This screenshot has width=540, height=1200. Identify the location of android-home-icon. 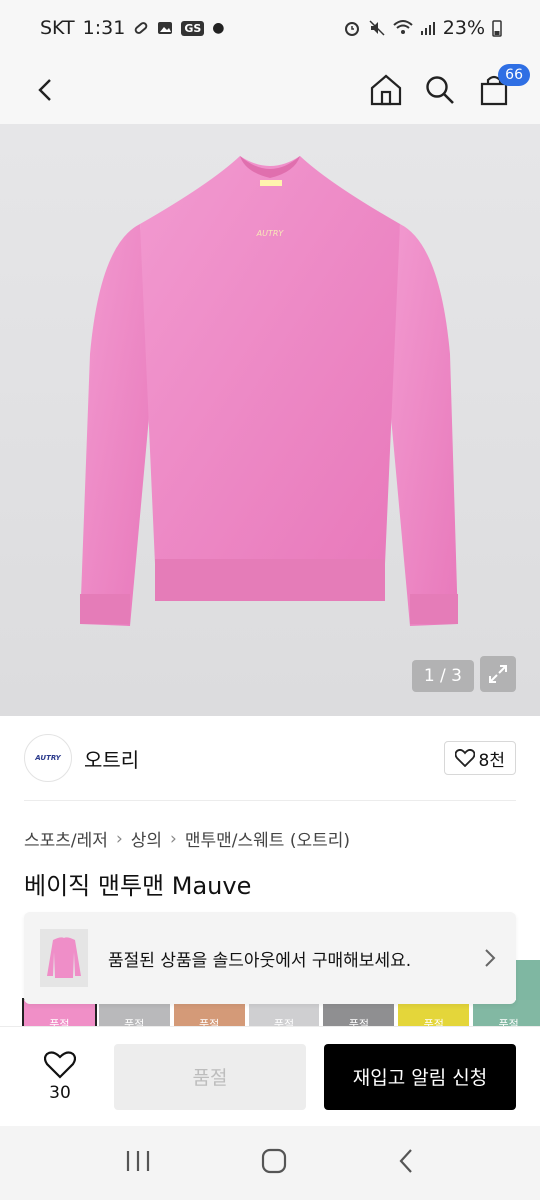
(274, 1161).